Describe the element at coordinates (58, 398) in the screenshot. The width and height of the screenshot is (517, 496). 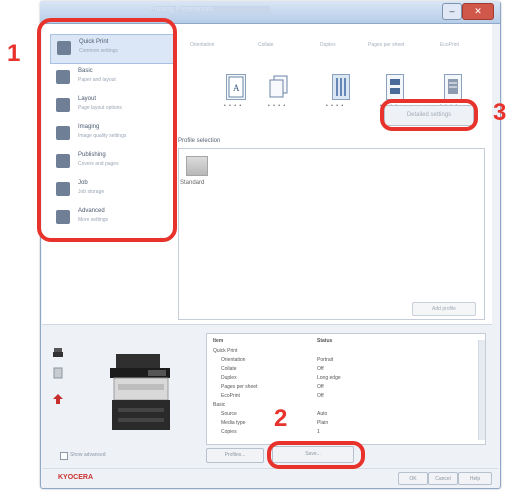
I see `upload-icon` at that location.